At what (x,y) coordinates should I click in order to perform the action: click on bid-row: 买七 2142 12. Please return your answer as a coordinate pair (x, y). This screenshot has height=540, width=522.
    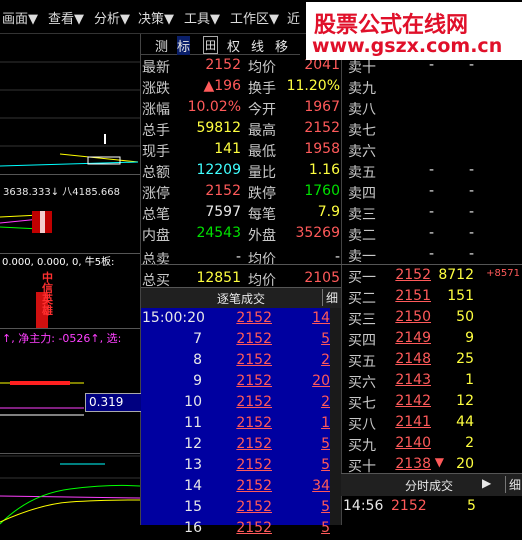
    Looking at the image, I should click on (434, 402).